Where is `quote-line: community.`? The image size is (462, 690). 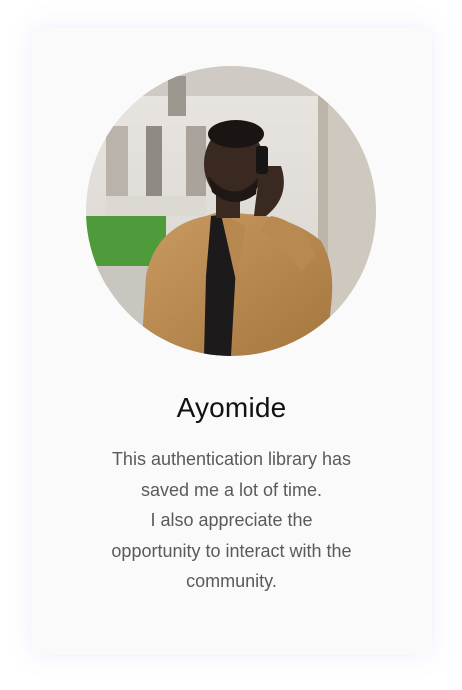 quote-line: community. is located at coordinates (231, 581).